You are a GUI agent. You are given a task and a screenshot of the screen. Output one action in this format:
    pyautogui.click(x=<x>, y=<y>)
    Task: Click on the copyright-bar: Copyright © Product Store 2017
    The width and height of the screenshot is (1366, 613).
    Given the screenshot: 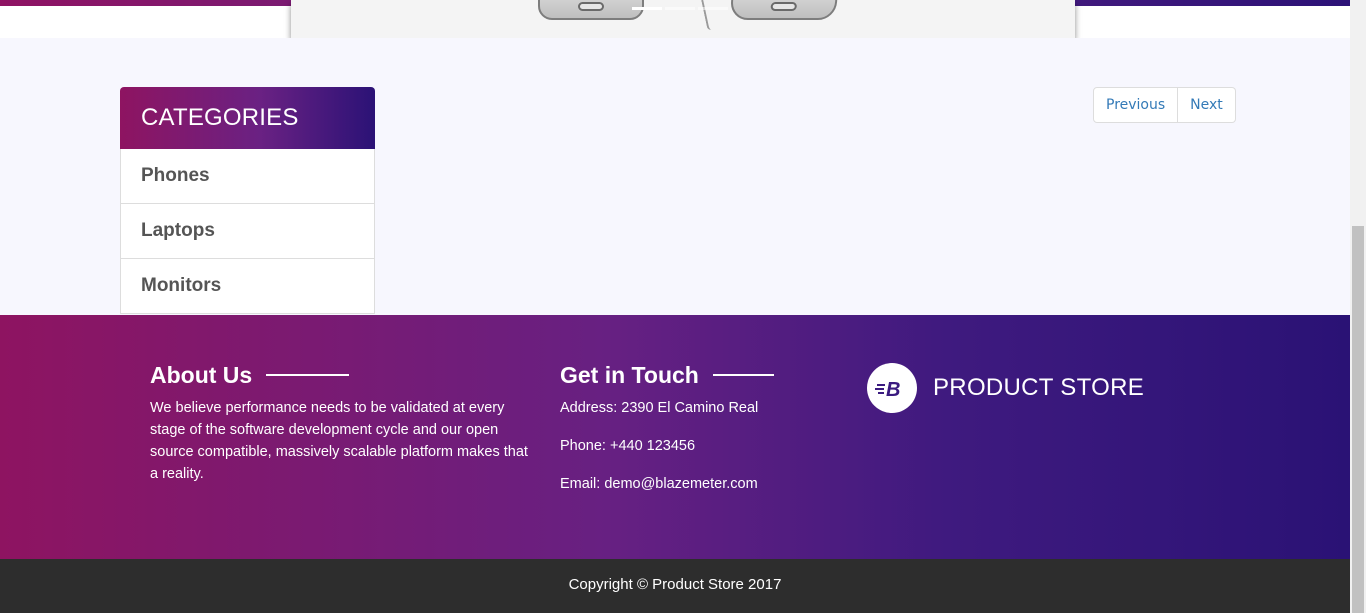 What is the action you would take?
    pyautogui.click(x=675, y=586)
    